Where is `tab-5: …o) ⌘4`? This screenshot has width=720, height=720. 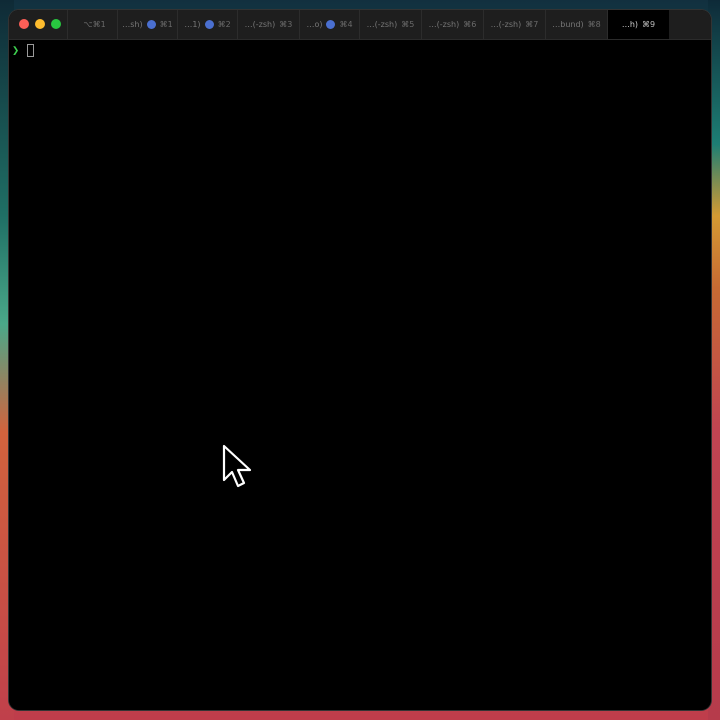 tab-5: …o) ⌘4 is located at coordinates (329, 24).